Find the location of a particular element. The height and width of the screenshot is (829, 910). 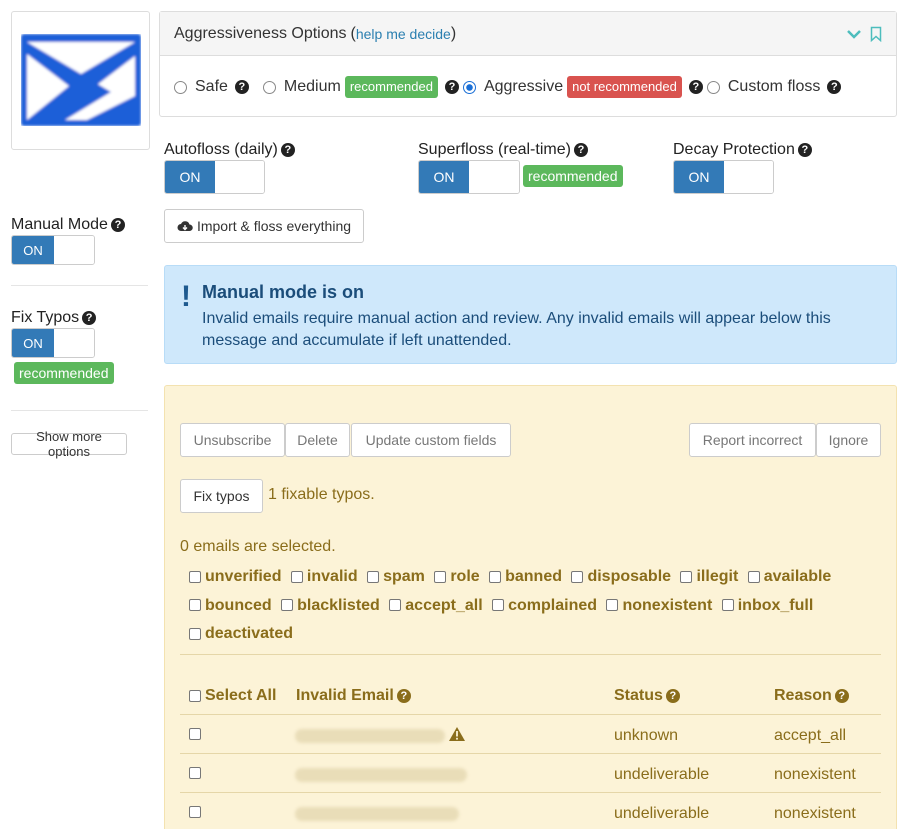

bookmark-icon is located at coordinates (876, 34).